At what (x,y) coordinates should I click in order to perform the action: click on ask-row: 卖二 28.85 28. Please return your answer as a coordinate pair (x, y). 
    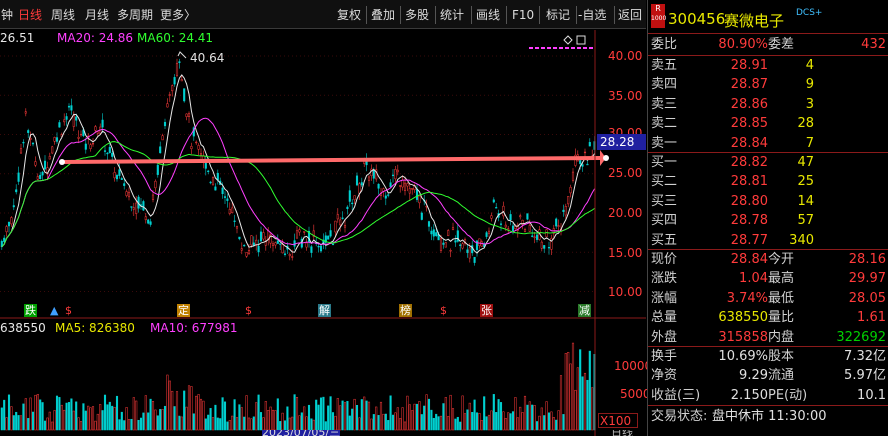
    Looking at the image, I should click on (768, 124).